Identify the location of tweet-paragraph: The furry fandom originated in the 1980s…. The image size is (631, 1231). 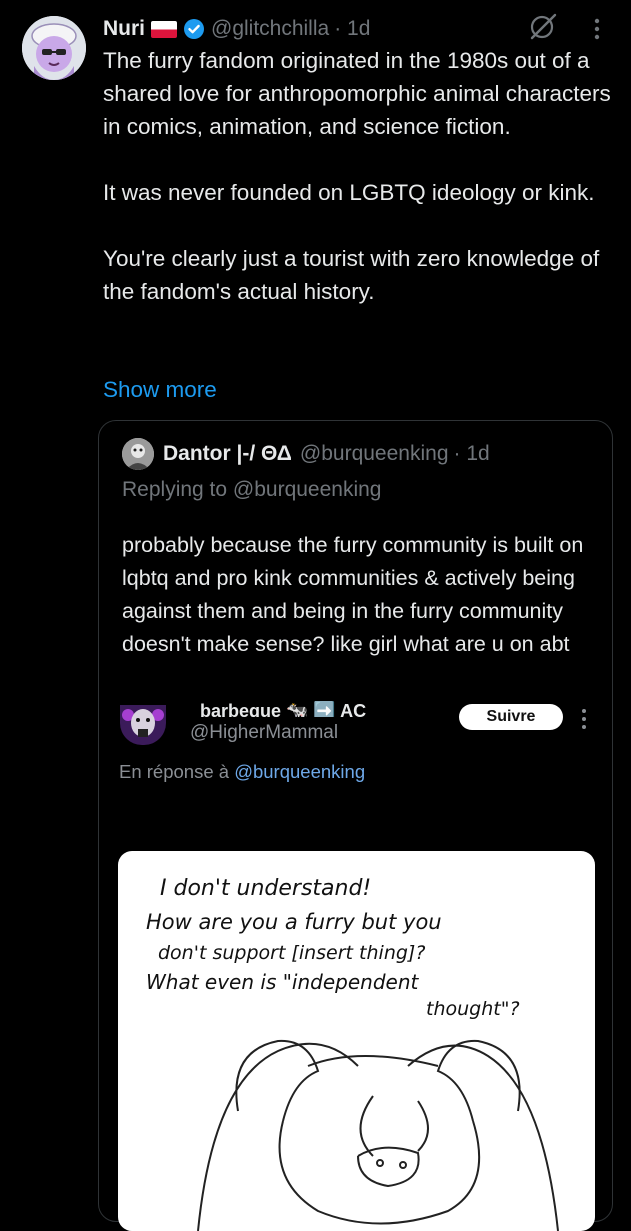
(357, 93).